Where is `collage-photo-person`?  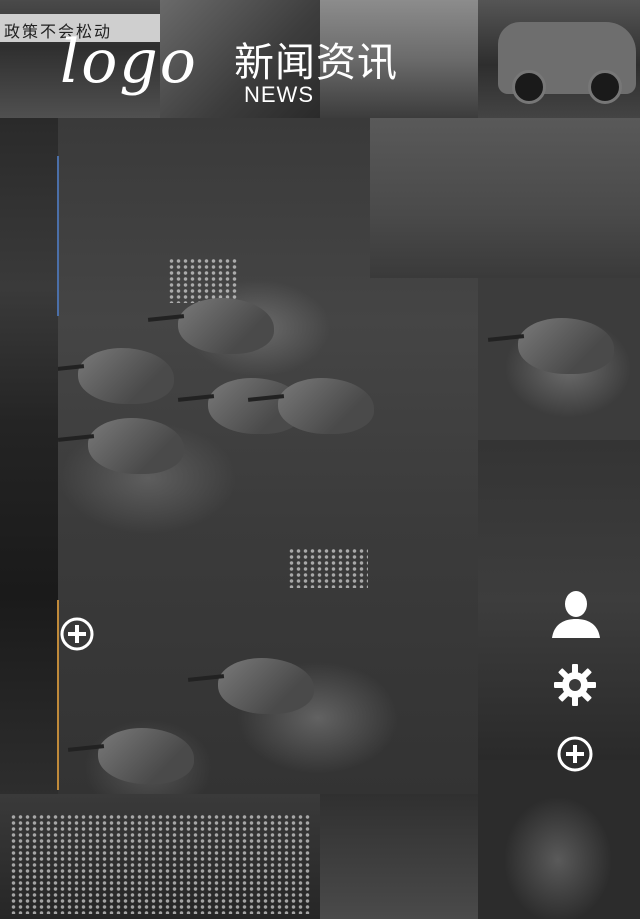 collage-photo-person is located at coordinates (399, 856).